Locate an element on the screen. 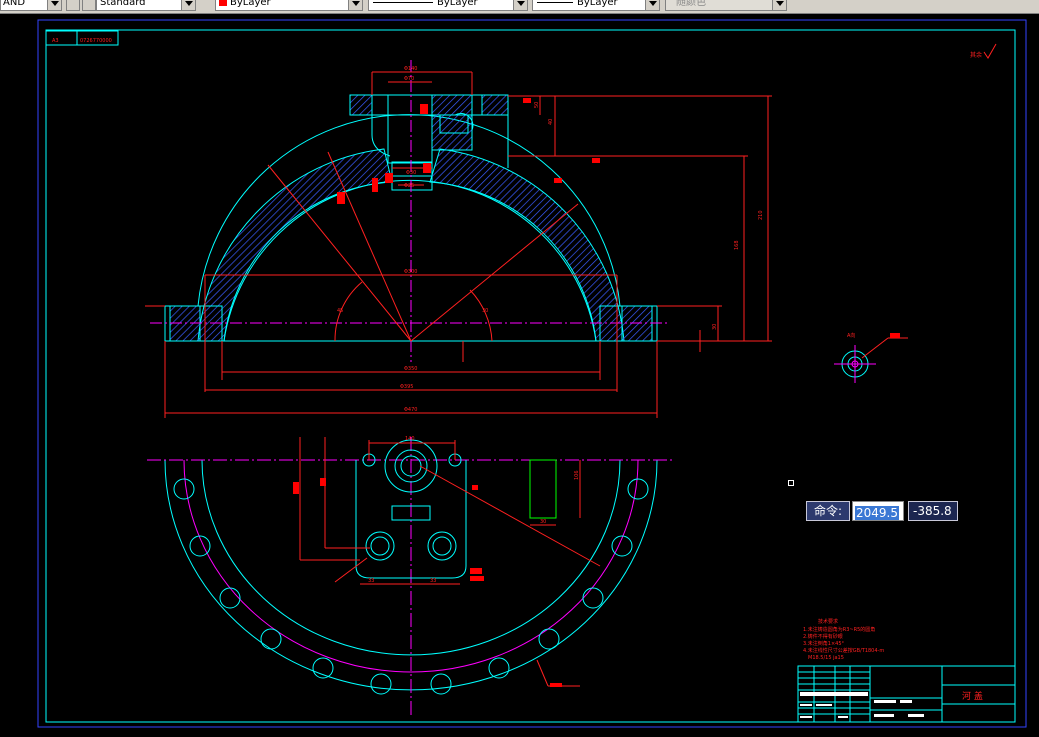  dim-style-icon is located at coordinates (89, 5).